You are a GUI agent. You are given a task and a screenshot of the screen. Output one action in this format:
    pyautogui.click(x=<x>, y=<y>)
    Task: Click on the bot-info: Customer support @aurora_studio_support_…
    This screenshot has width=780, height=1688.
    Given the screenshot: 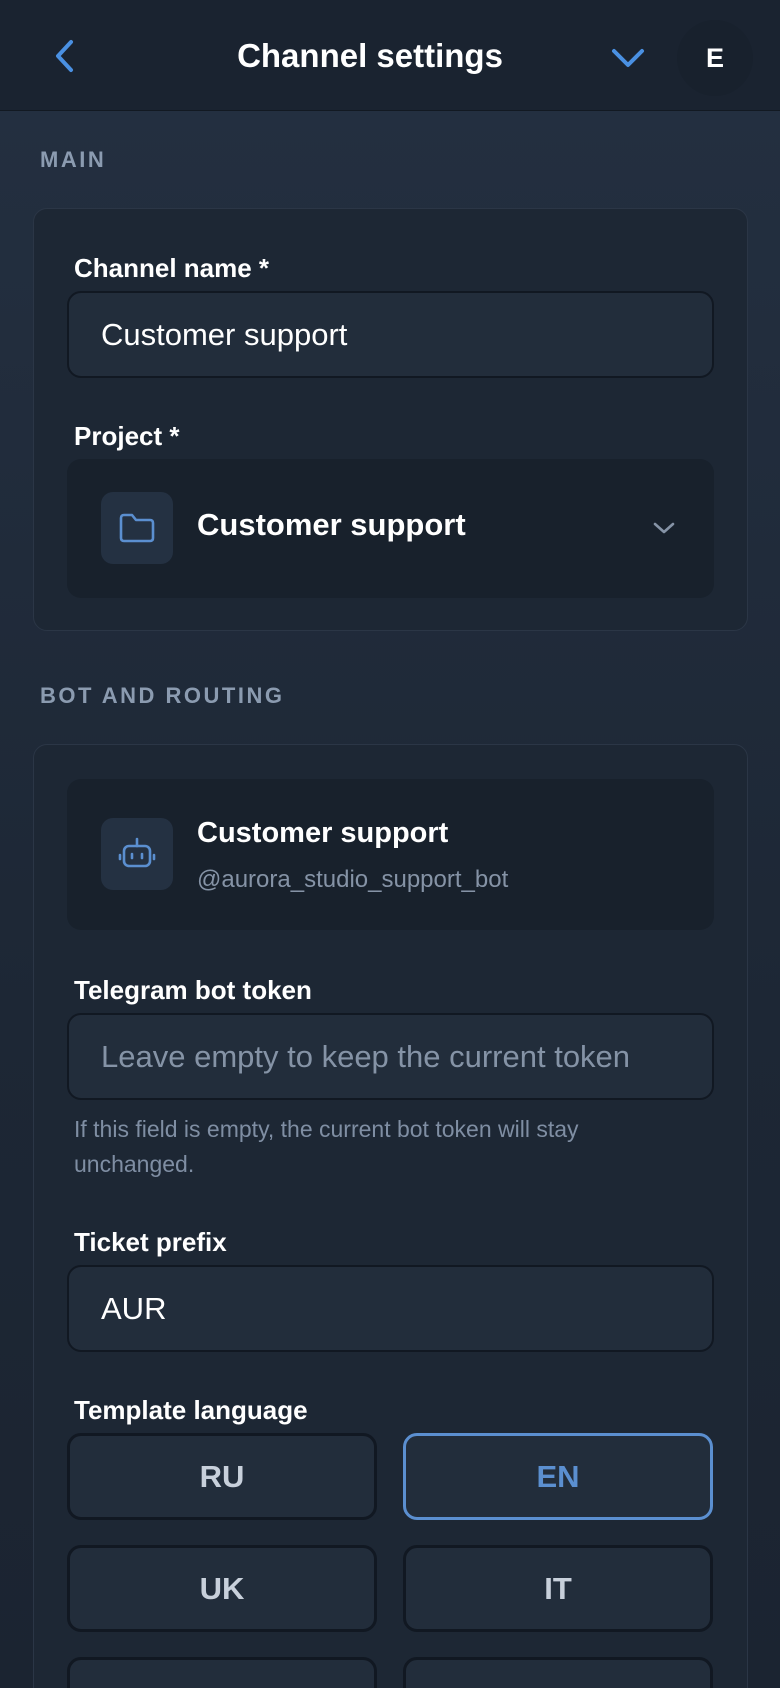 What is the action you would take?
    pyautogui.click(x=390, y=854)
    